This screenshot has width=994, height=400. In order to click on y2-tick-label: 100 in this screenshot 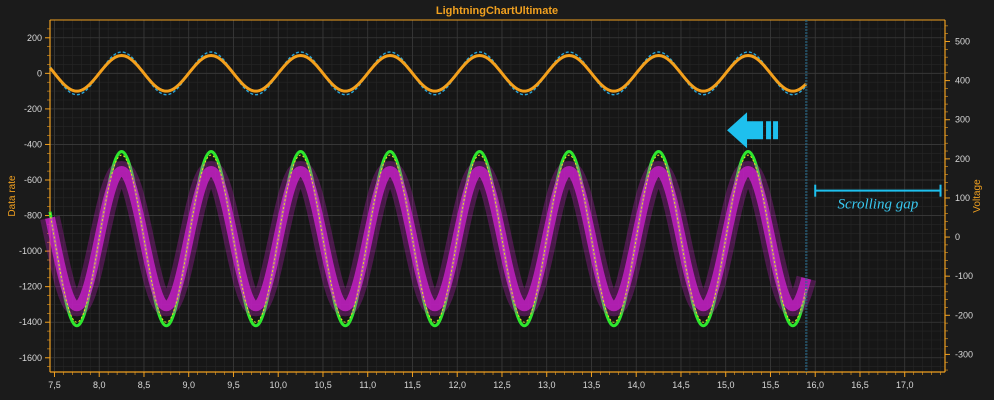, I will do `click(962, 198)`.